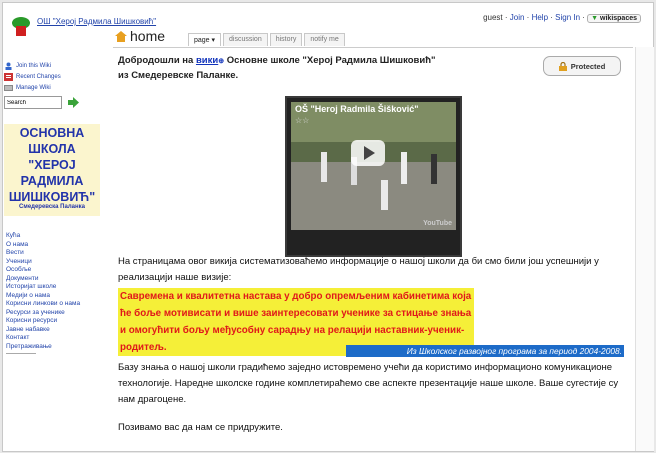 The width and height of the screenshot is (656, 453). I want to click on page-title: home, so click(148, 36).